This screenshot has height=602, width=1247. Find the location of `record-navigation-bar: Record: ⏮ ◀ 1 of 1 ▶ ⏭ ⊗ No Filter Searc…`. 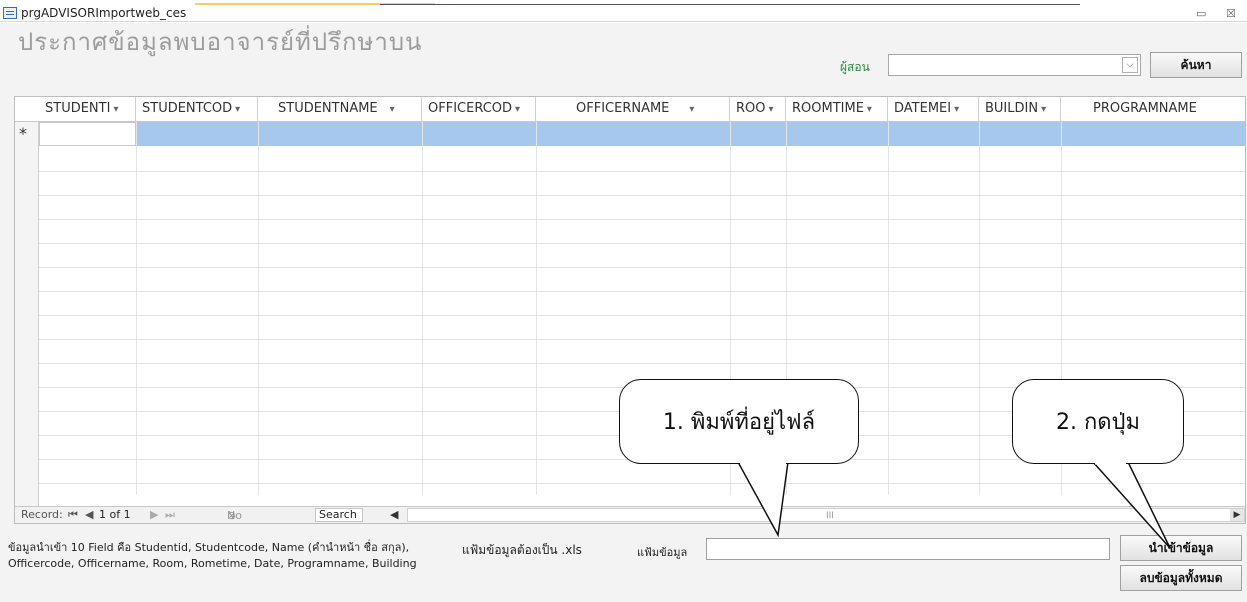

record-navigation-bar: Record: ⏮ ◀ 1 of 1 ▶ ⏭ ⊗ No Filter Searc… is located at coordinates (630, 514).